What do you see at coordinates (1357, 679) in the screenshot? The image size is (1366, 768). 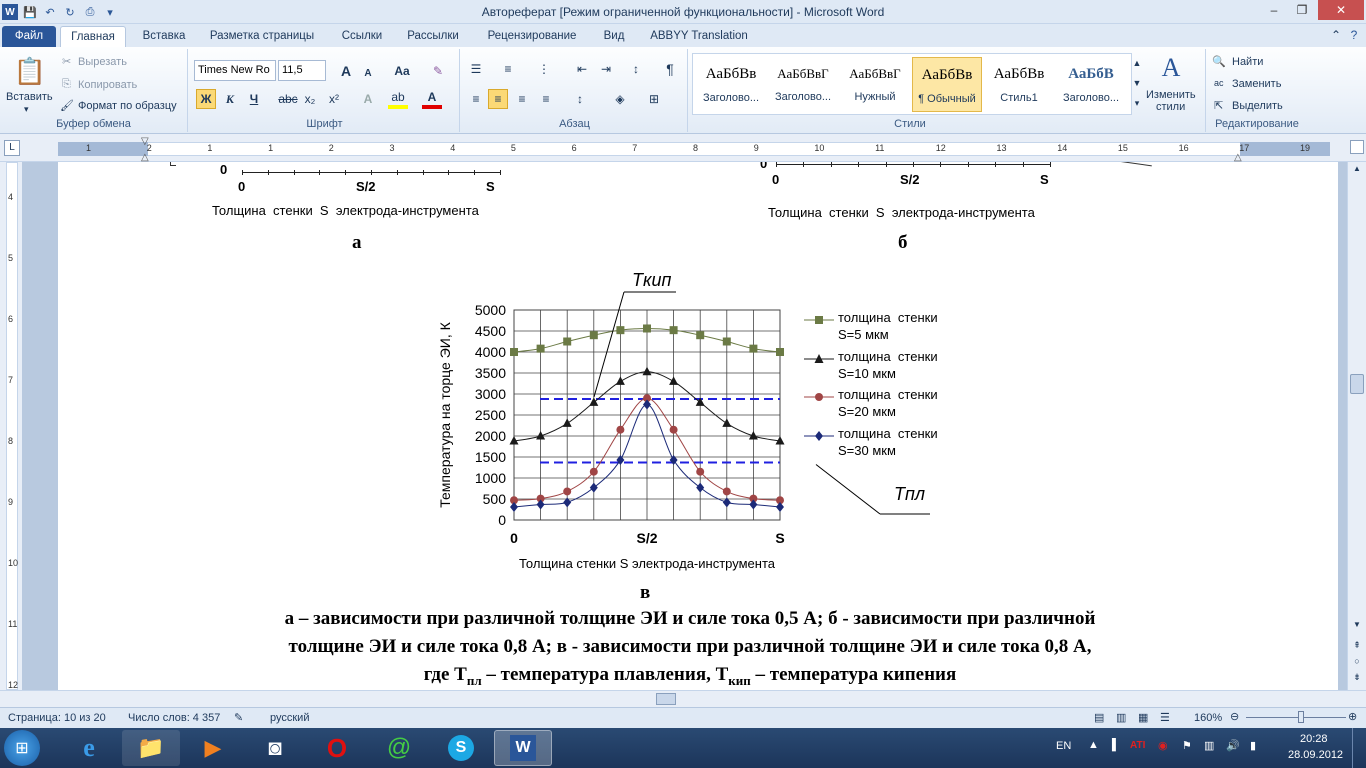 I see `next-page-icon: ⇟` at bounding box center [1357, 679].